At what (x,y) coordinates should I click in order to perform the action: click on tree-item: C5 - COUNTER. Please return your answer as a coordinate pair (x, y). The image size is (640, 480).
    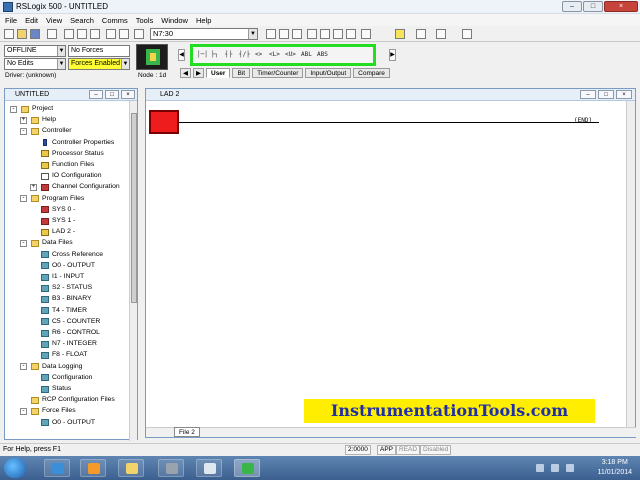
    Looking at the image, I should click on (70, 322).